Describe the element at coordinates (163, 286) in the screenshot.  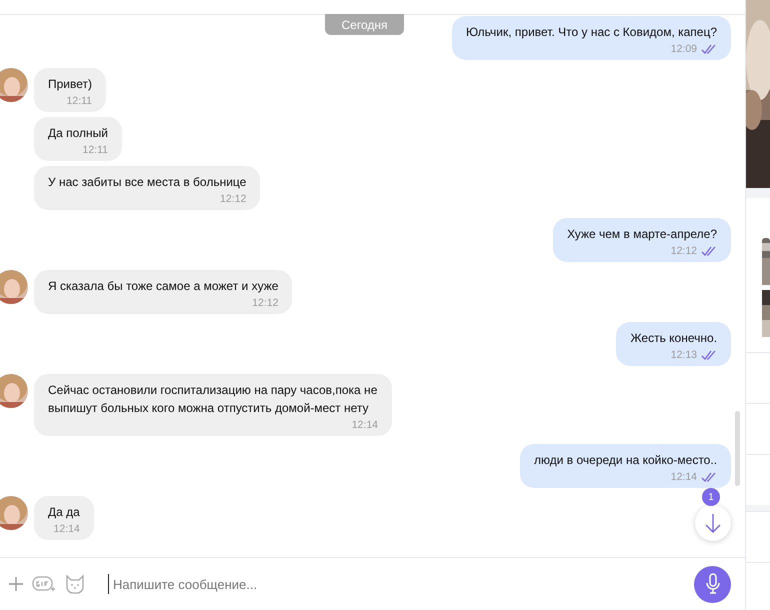
I see `message-text: Я сказала бы тоже самое а может и хуже` at that location.